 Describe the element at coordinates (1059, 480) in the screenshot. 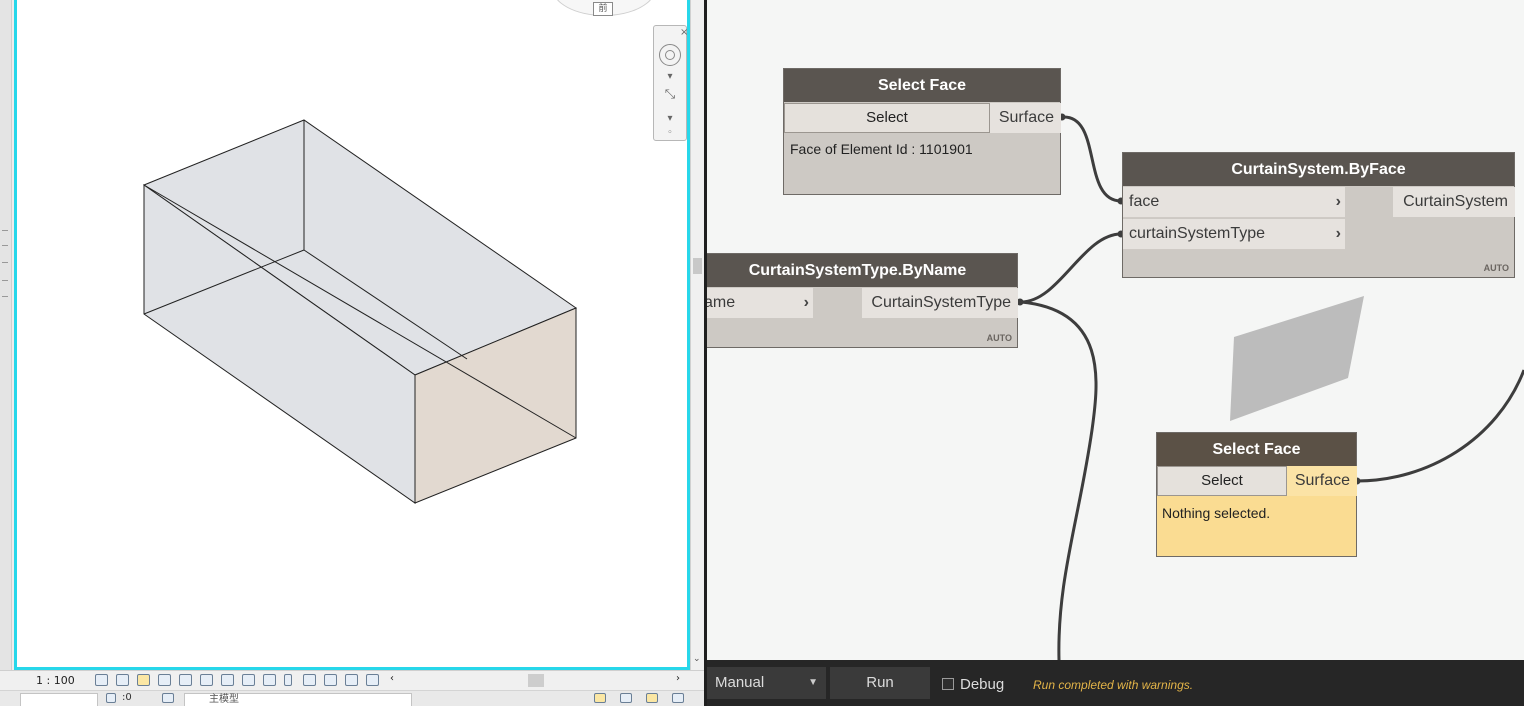

I see `wire-type-downstream` at that location.